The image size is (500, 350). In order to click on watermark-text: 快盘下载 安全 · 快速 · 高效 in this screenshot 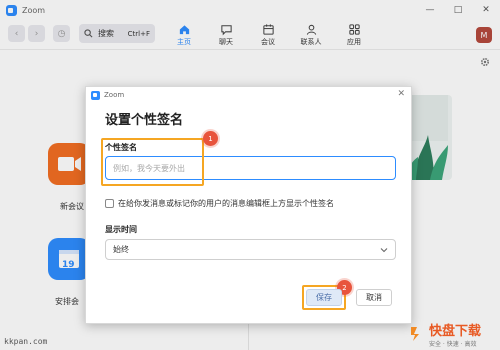, I will do `click(455, 334)`.